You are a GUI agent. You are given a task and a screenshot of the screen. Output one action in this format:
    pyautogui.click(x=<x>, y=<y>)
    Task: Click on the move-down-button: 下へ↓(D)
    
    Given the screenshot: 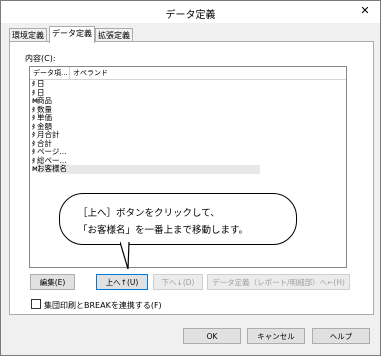 What is the action you would take?
    pyautogui.click(x=178, y=282)
    